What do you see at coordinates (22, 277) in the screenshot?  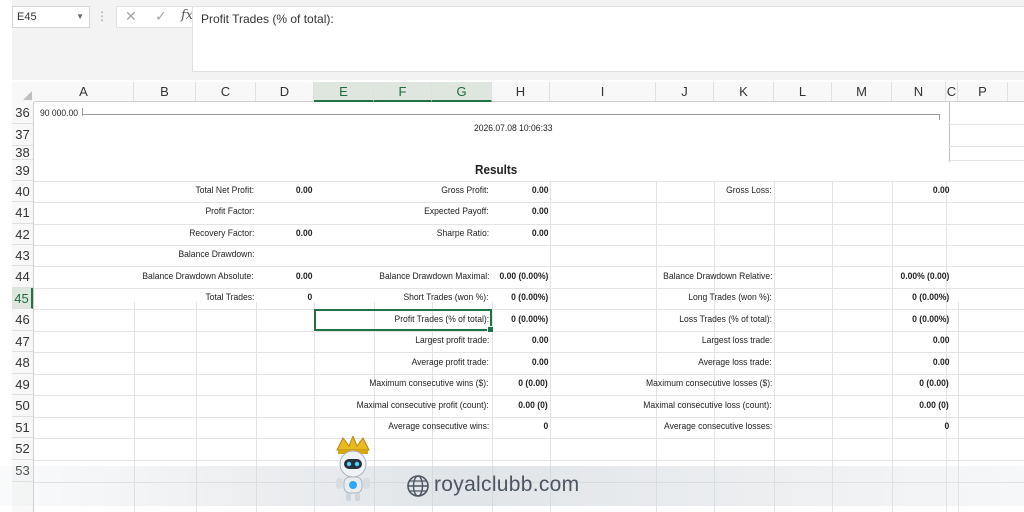 I see `row-header: 44` at bounding box center [22, 277].